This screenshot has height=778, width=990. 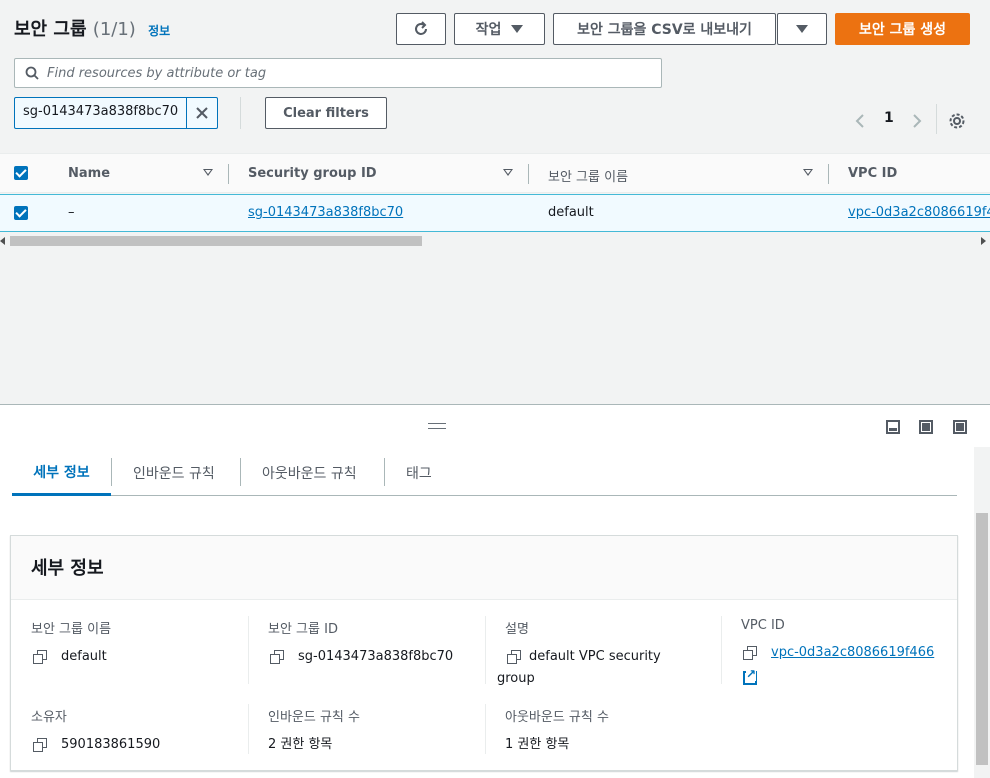 I want to click on tab-tags: 태그, so click(x=419, y=473).